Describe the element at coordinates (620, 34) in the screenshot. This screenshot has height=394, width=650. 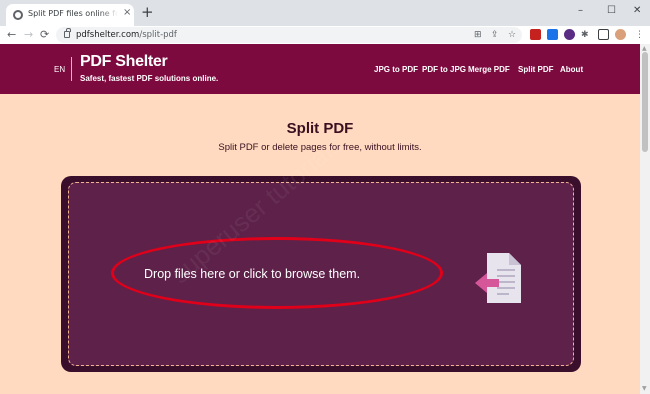
I see `profile-avatar` at that location.